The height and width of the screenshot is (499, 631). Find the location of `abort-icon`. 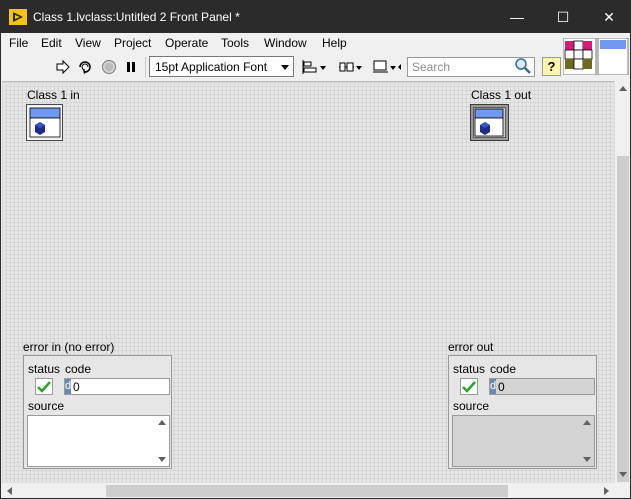

abort-icon is located at coordinates (109, 67).